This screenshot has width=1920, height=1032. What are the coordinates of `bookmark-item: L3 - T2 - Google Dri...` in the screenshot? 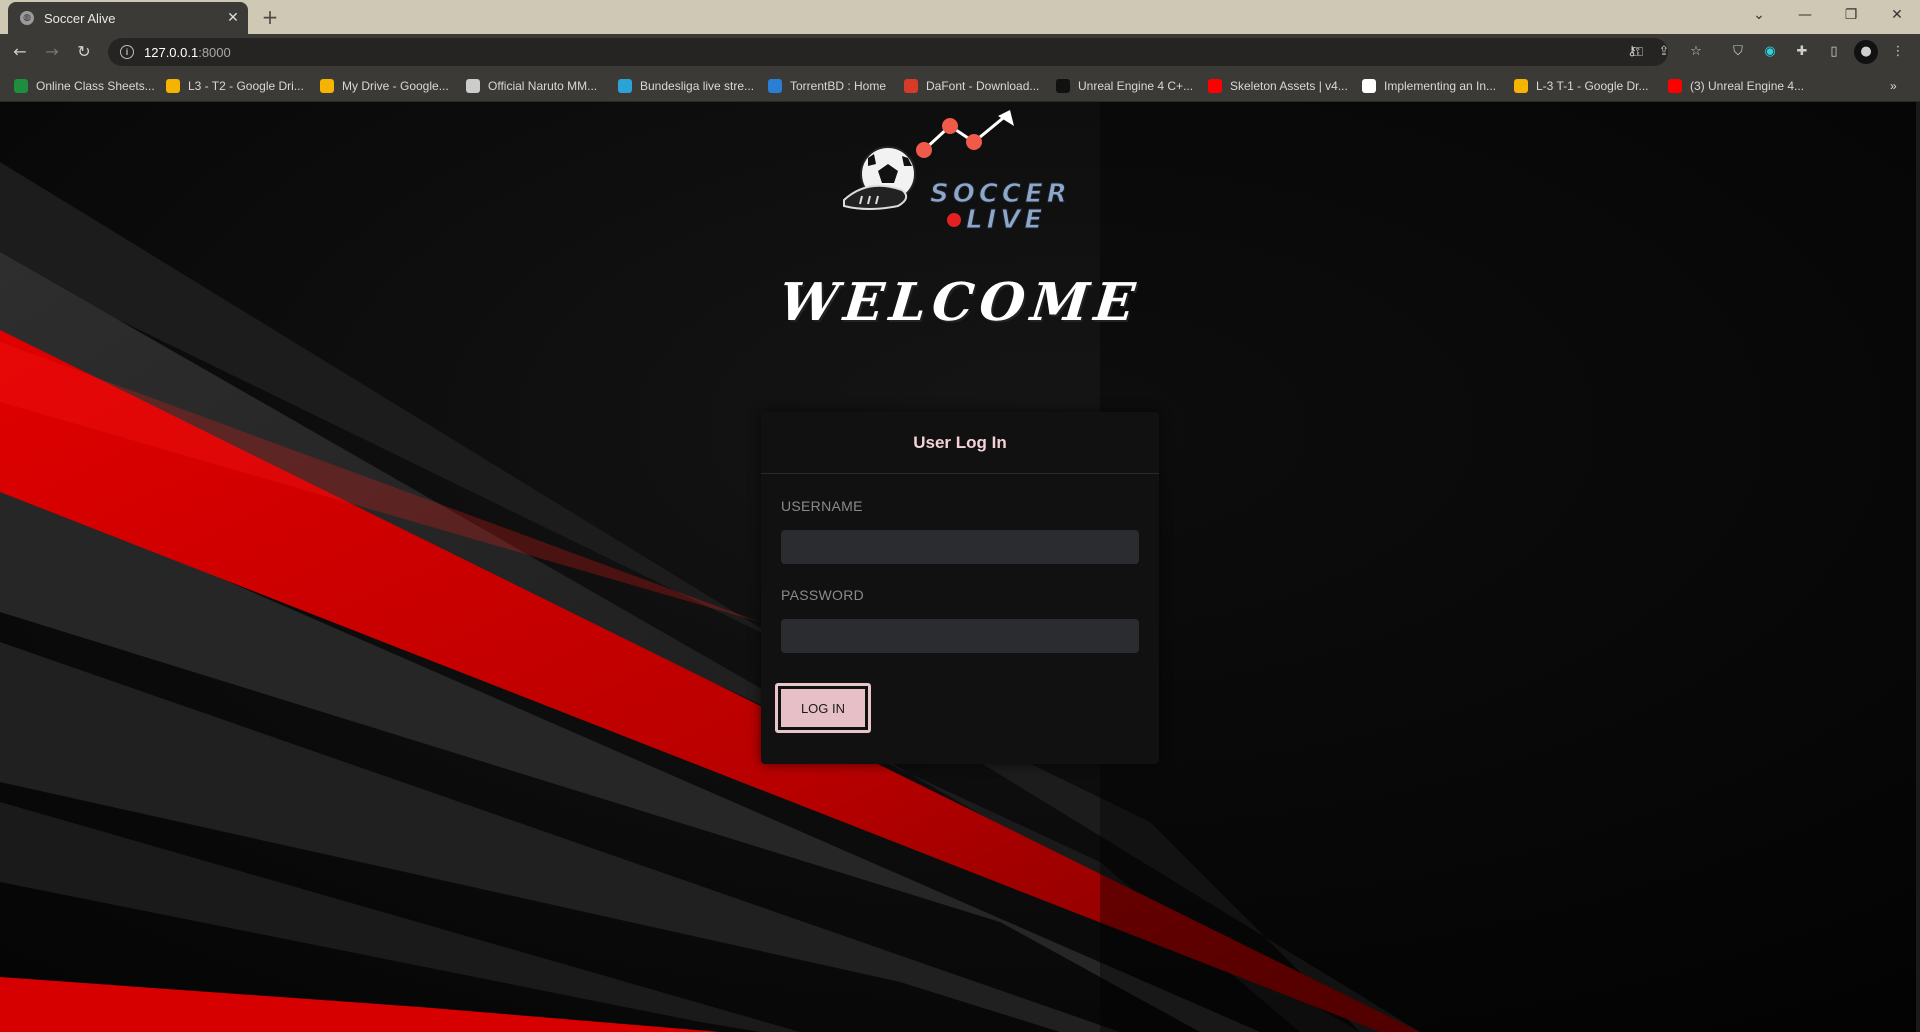 It's located at (235, 86).